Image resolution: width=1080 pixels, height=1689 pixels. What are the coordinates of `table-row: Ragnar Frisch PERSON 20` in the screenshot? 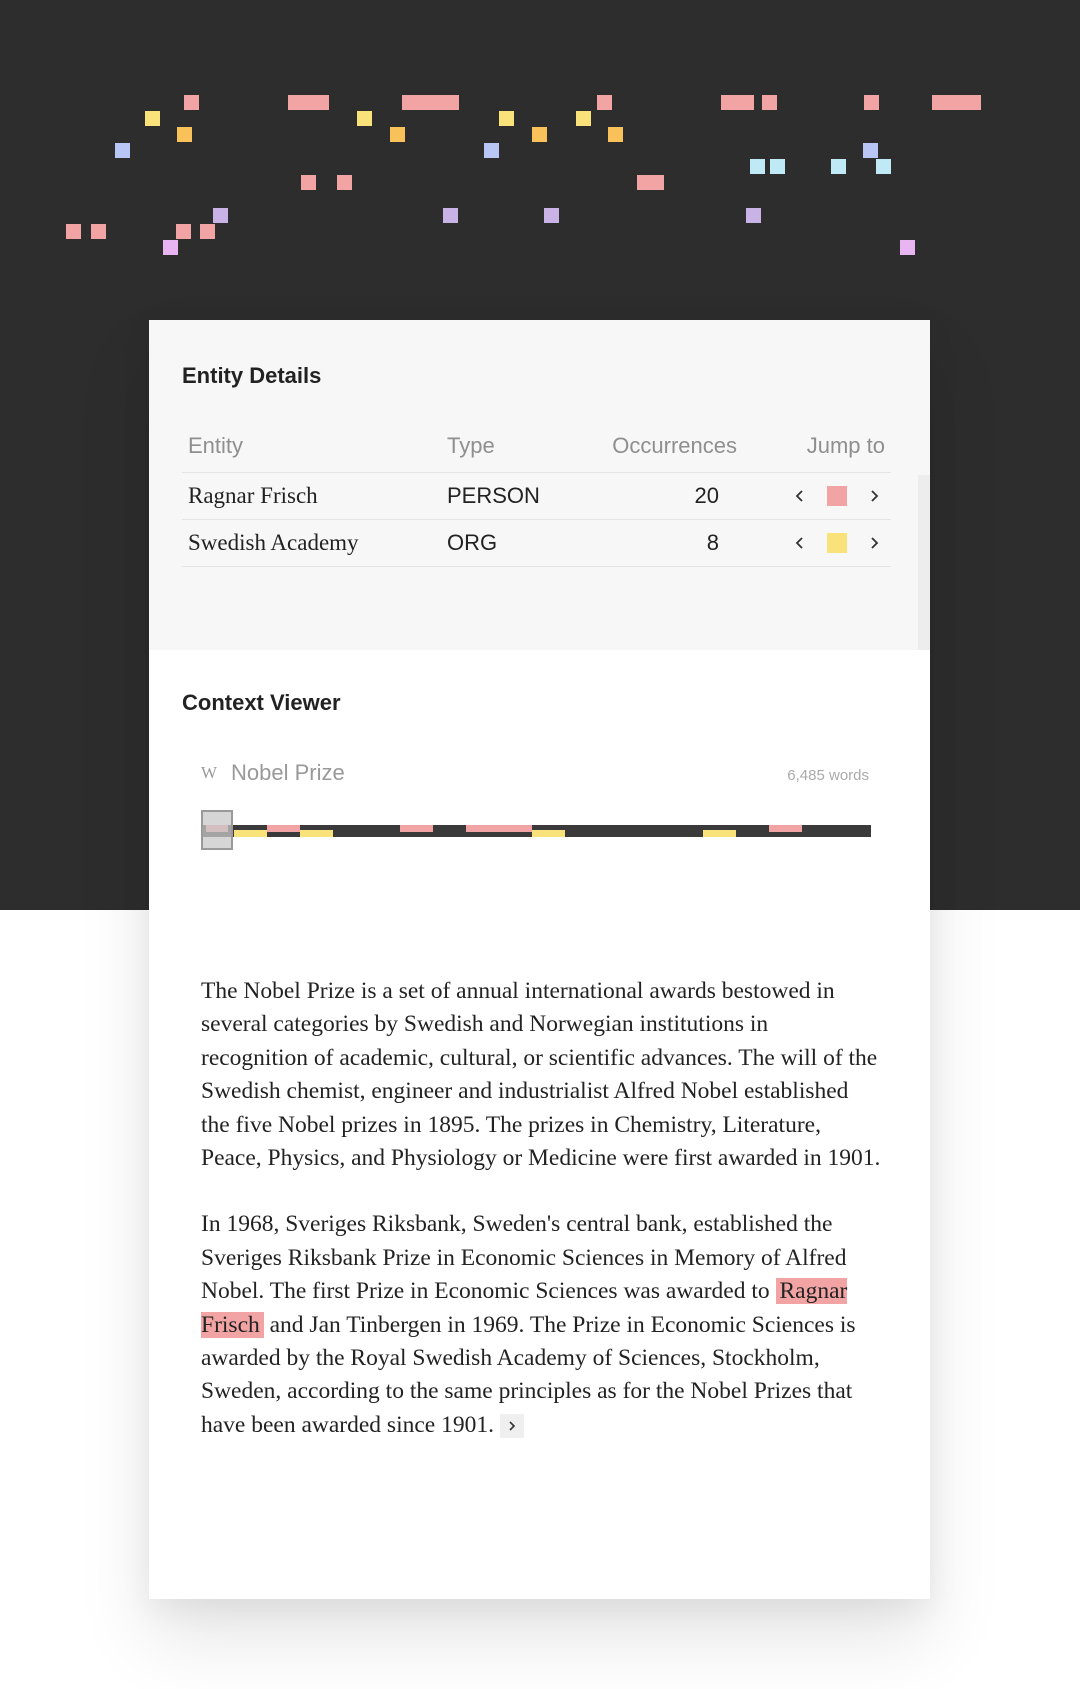 It's located at (536, 496).